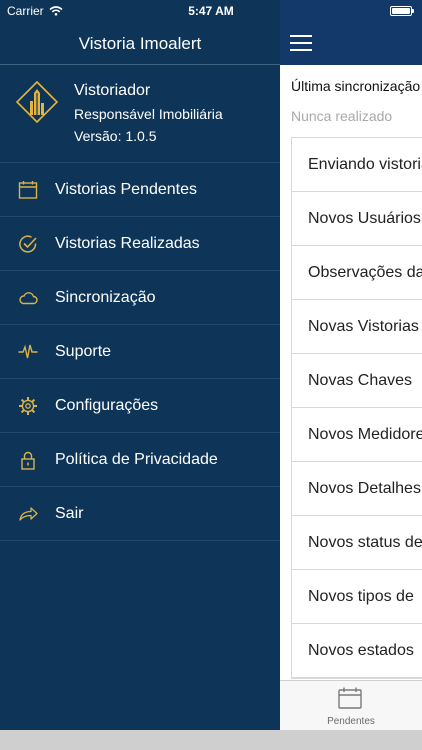  Describe the element at coordinates (28, 244) in the screenshot. I see `check-circle-icon` at that location.